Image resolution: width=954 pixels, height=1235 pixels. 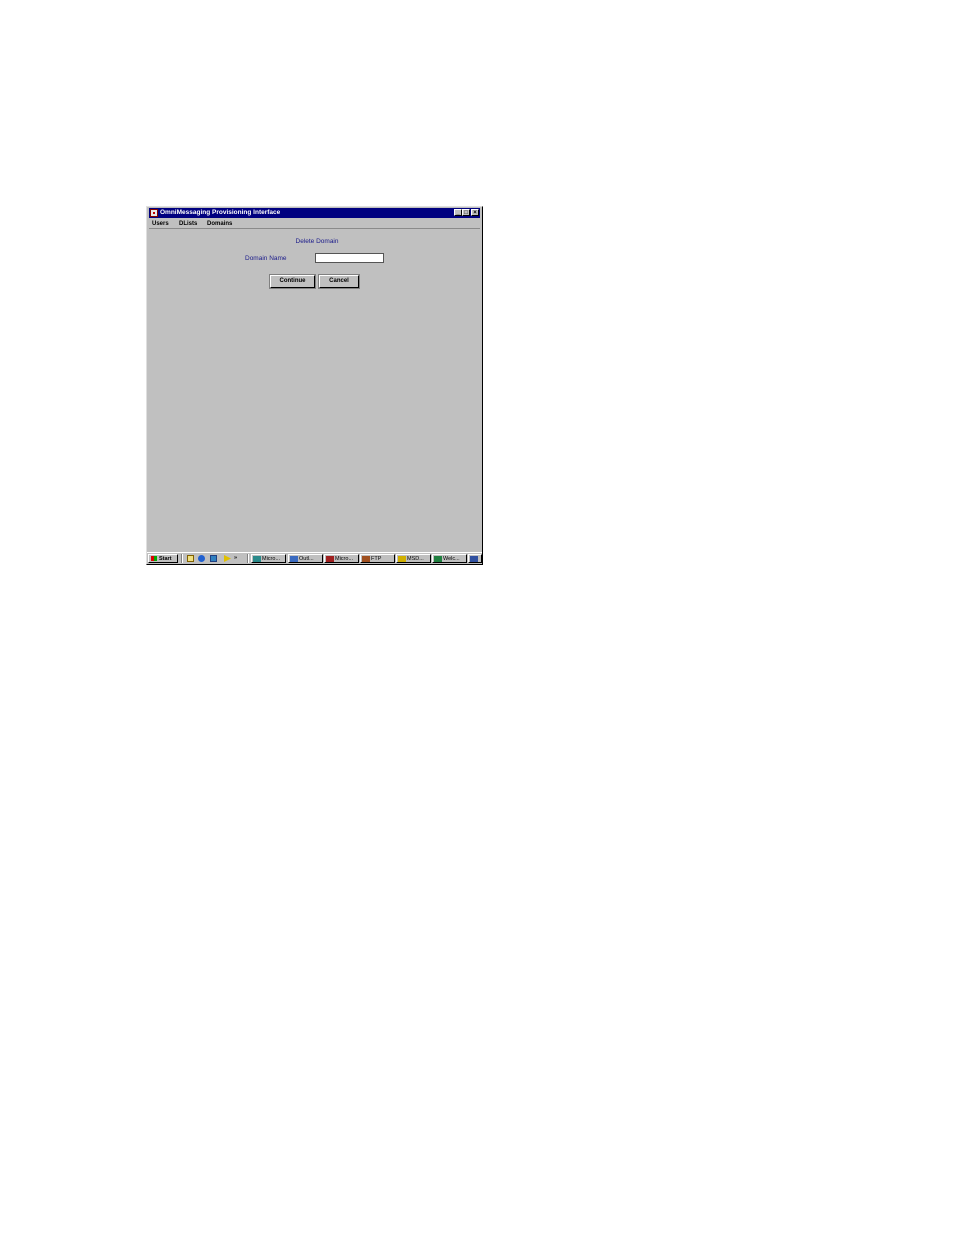 I want to click on quicklaunch-more-icon: », so click(x=235, y=558).